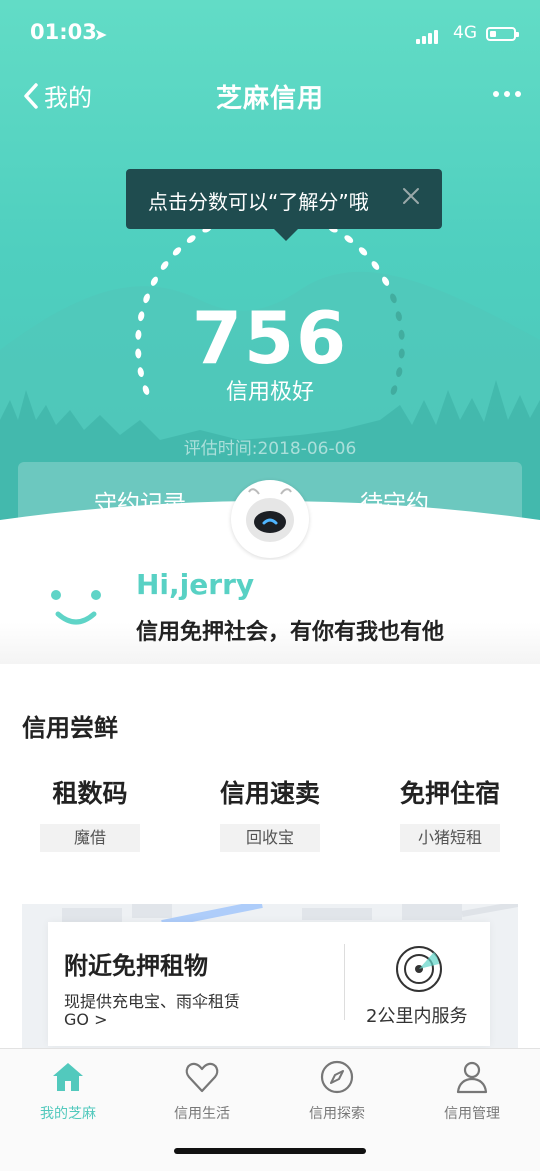 This screenshot has height=1171, width=540. Describe the element at coordinates (269, 984) in the screenshot. I see `nearby-rental-card: 附近免押租物 现提供充电宝、雨伞租赁 GO > 2公里内服务` at that location.